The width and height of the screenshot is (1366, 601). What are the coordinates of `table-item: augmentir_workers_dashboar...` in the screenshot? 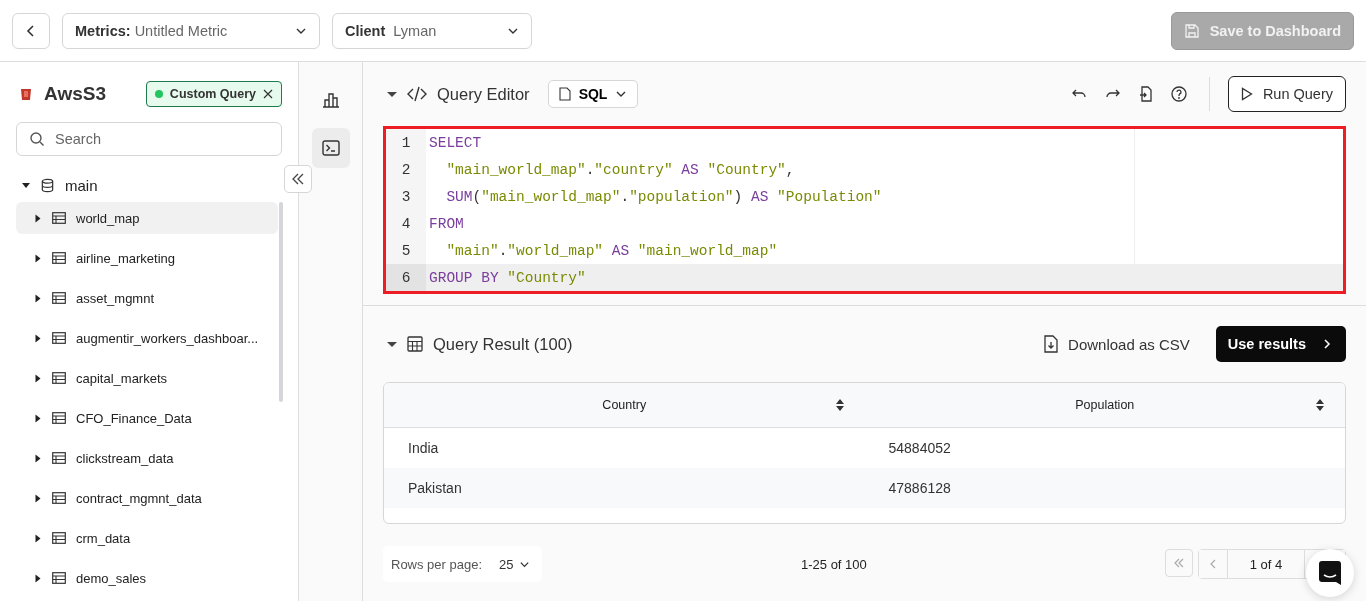 It's located at (147, 338).